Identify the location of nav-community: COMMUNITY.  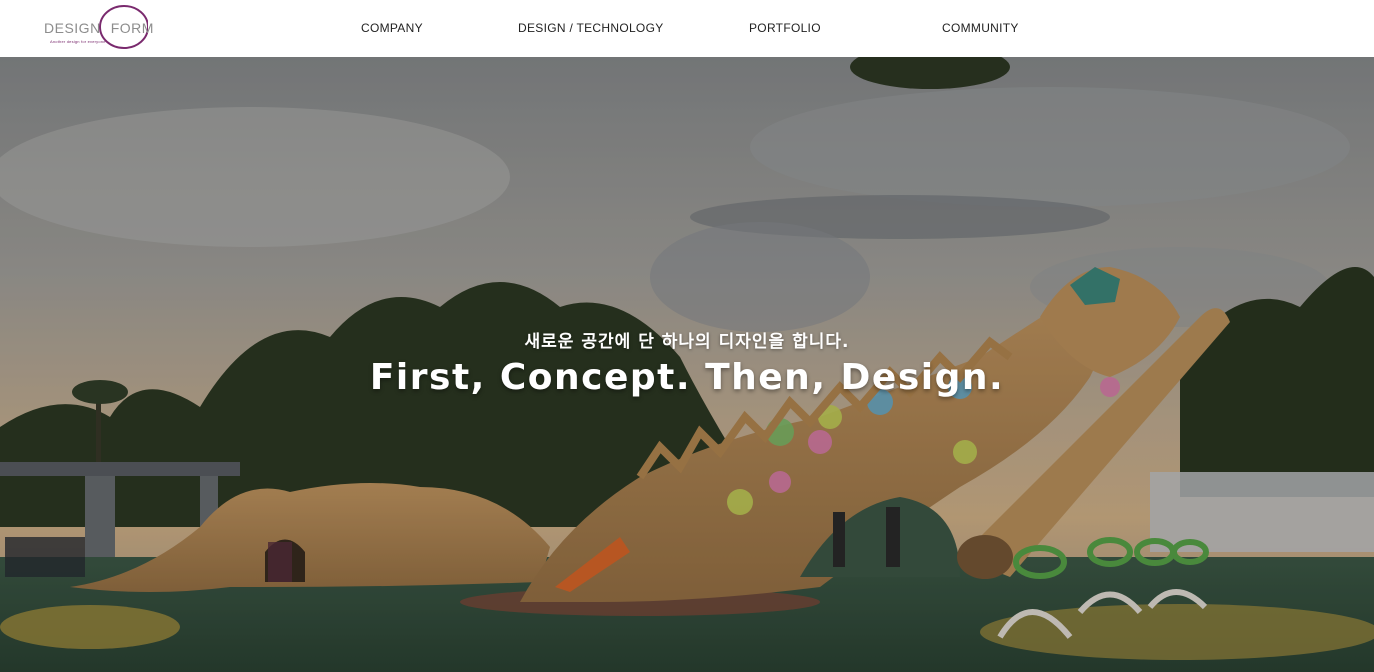
(980, 28).